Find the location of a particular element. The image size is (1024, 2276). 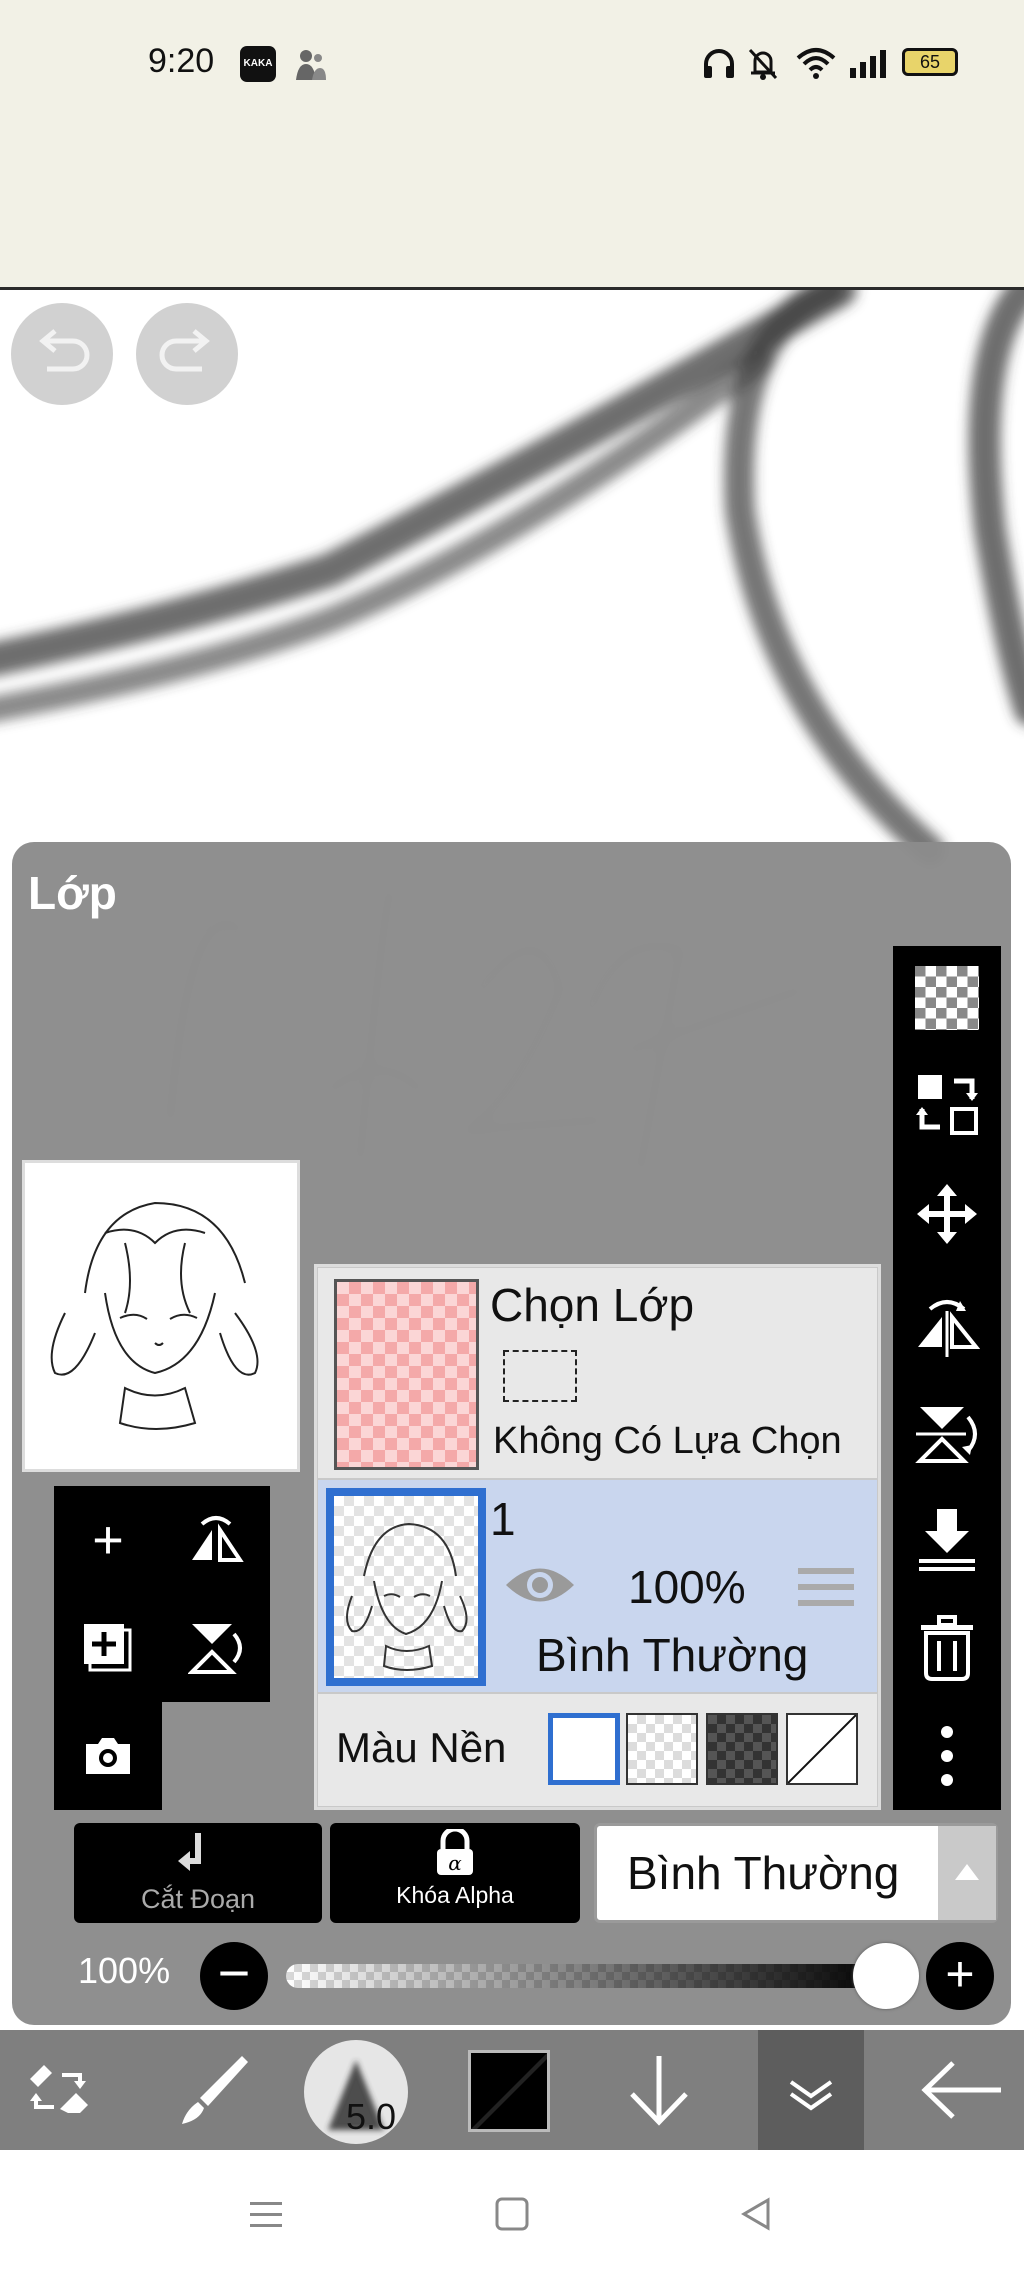

brush-tool-button is located at coordinates (212, 2090).